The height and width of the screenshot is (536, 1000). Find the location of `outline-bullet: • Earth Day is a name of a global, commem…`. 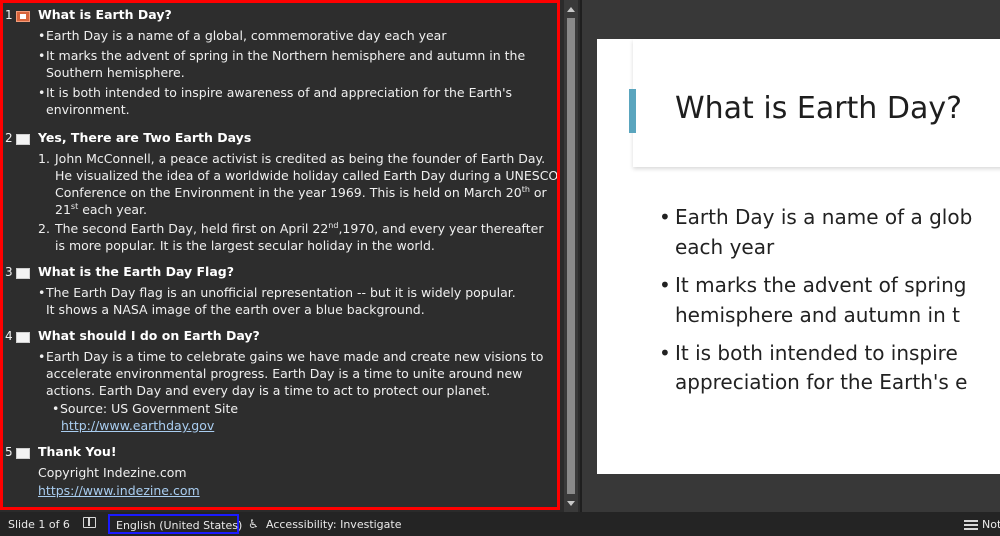

outline-bullet: • Earth Day is a name of a global, commem… is located at coordinates (281, 35).